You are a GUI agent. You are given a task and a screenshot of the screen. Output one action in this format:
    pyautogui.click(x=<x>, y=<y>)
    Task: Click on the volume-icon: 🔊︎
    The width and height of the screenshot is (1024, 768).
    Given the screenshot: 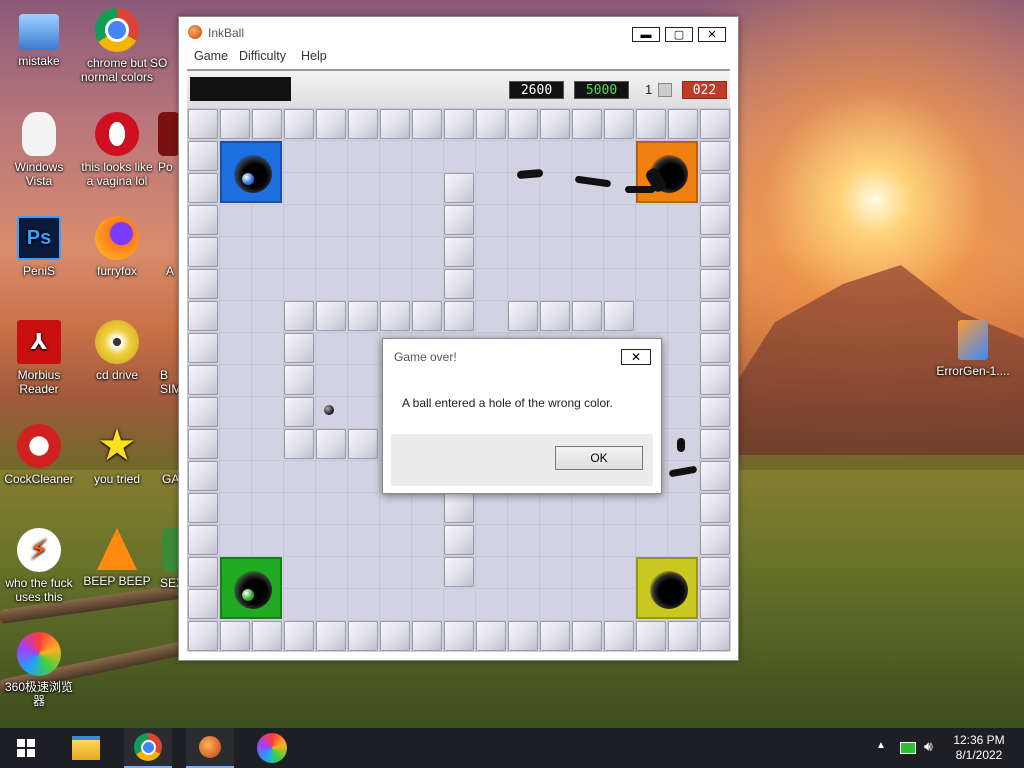 What is the action you would take?
    pyautogui.click(x=928, y=746)
    